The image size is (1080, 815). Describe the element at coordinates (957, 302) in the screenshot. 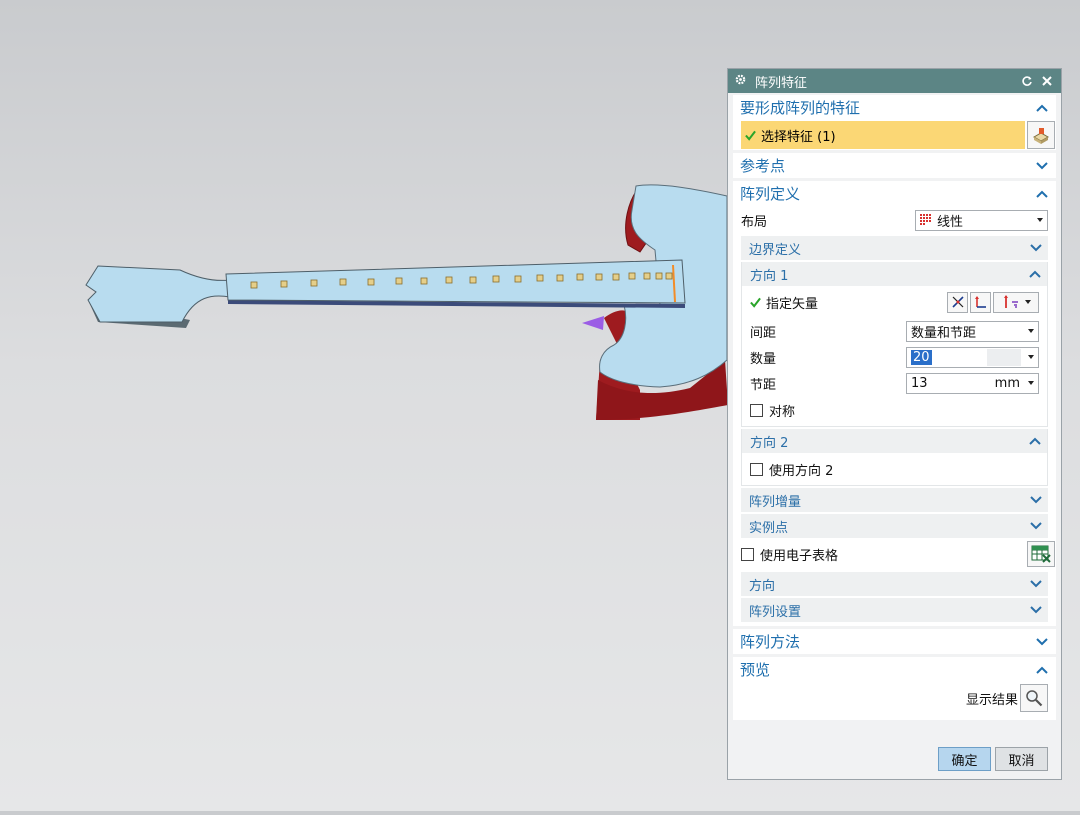

I see `vector-dialog-icon` at that location.